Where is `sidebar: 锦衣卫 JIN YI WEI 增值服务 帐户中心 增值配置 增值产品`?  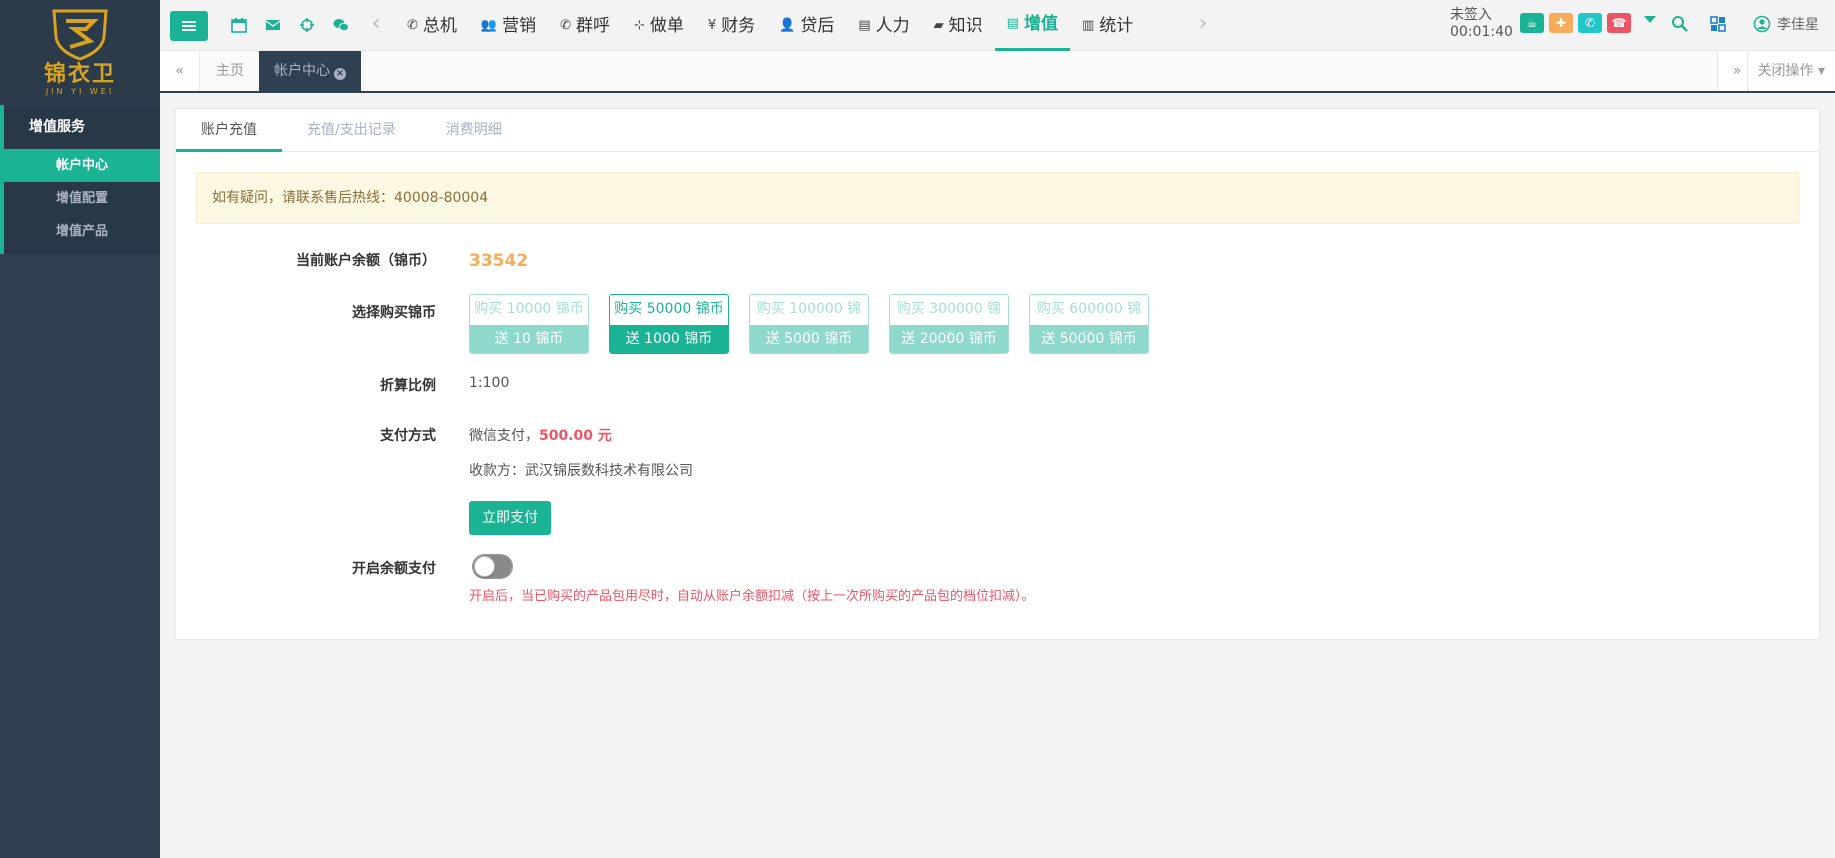
sidebar: 锦衣卫 JIN YI WEI 增值服务 帐户中心 增值配置 增值产品 is located at coordinates (80, 429).